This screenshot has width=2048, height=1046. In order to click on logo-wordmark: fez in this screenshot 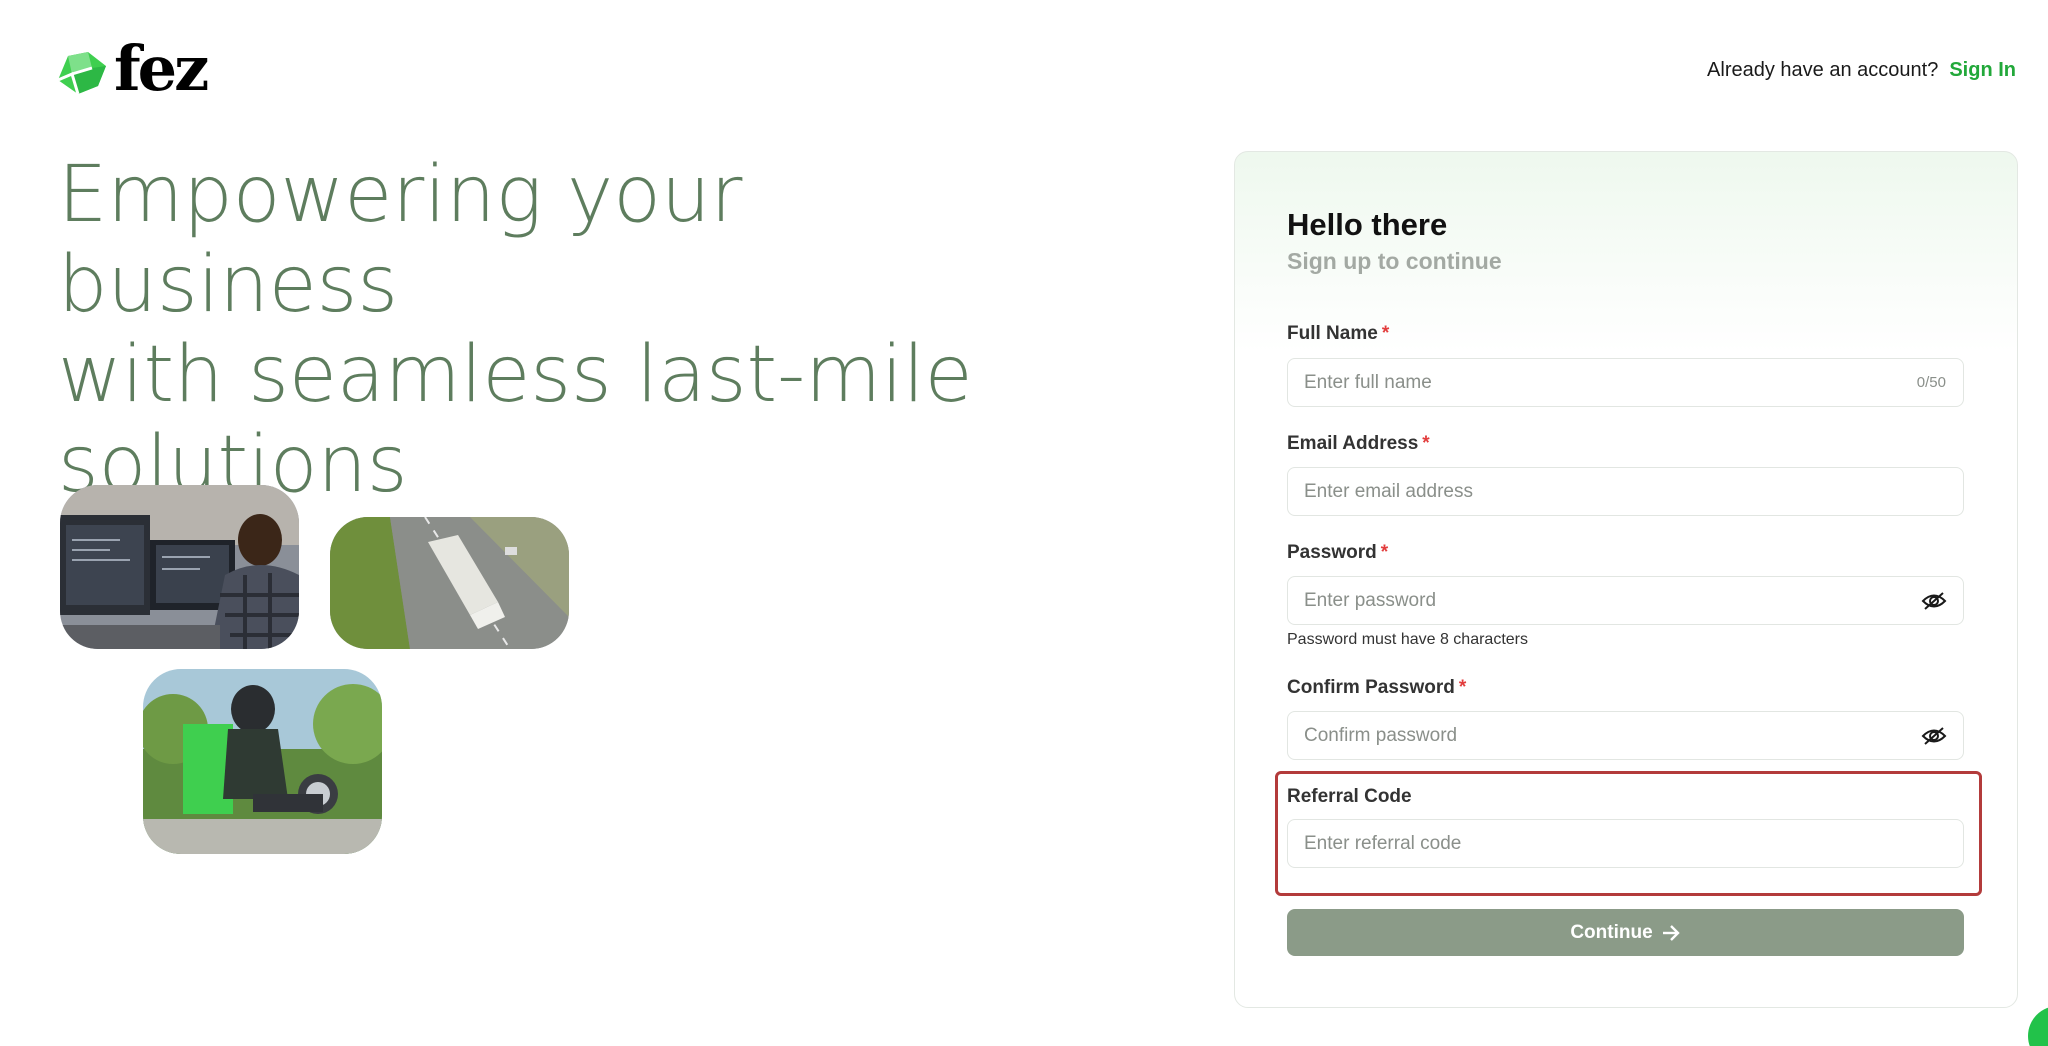, I will do `click(161, 68)`.